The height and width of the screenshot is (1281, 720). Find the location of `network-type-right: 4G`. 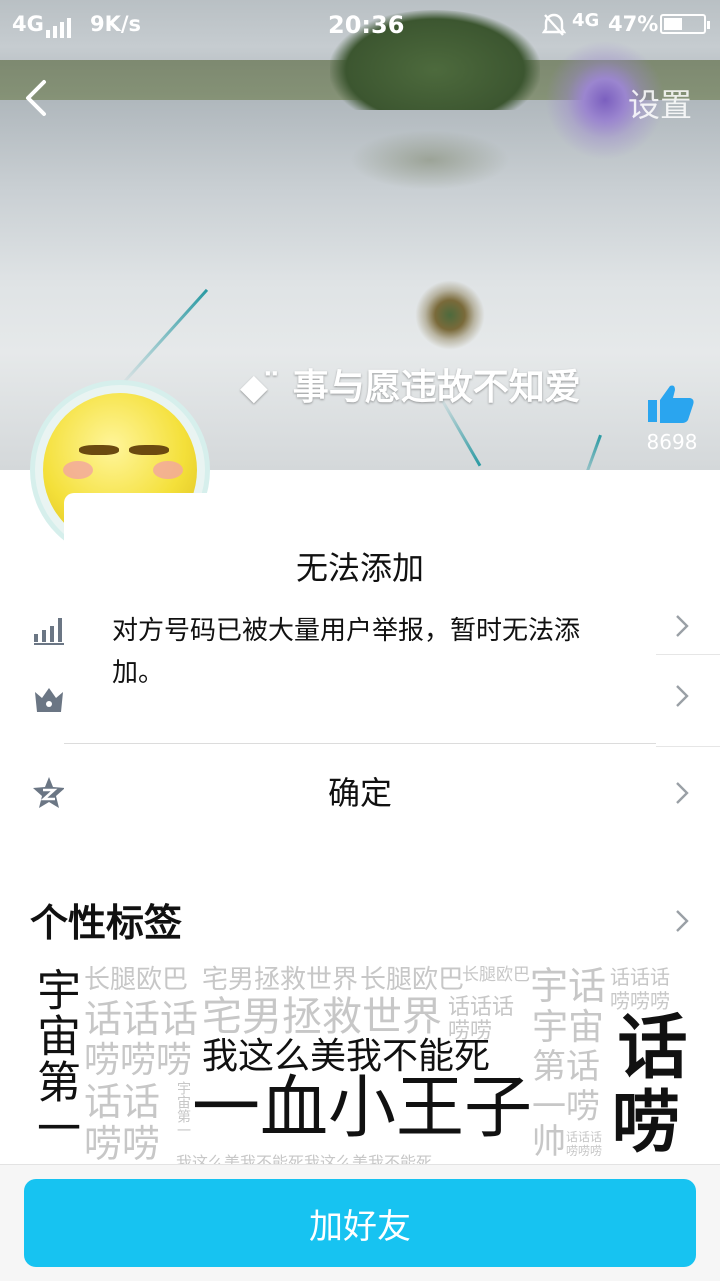

network-type-right: 4G is located at coordinates (586, 20).